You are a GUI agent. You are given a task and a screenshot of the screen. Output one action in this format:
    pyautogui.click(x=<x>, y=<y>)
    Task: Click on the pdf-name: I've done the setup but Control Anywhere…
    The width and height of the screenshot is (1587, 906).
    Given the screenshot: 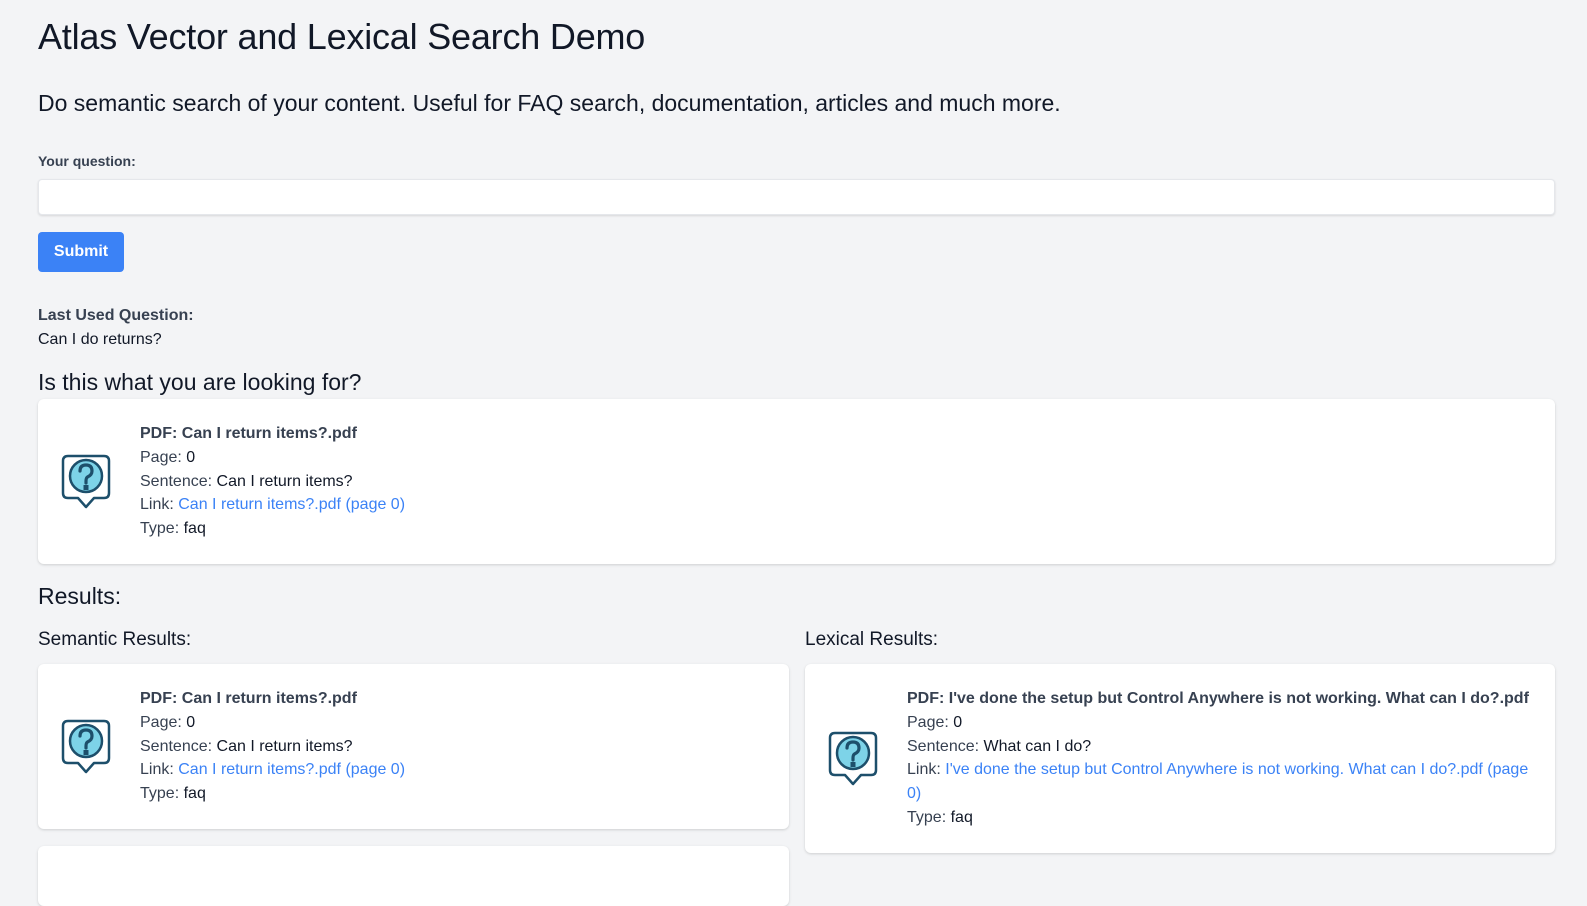 What is the action you would take?
    pyautogui.click(x=1238, y=698)
    